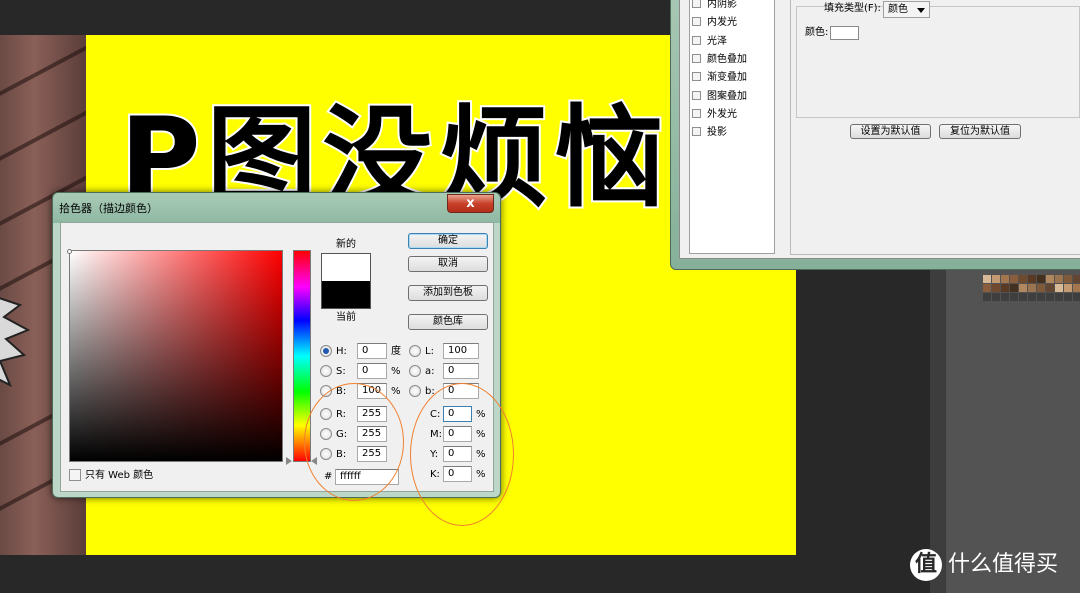 The image size is (1080, 593). I want to click on color-field-handle, so click(69, 251).